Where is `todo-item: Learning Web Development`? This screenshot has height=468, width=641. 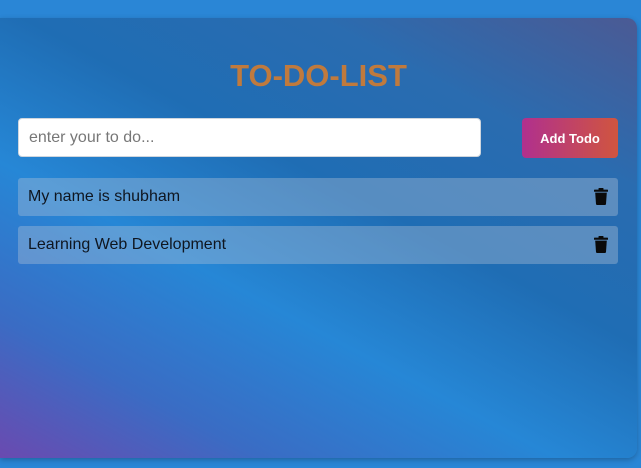
todo-item: Learning Web Development is located at coordinates (318, 245).